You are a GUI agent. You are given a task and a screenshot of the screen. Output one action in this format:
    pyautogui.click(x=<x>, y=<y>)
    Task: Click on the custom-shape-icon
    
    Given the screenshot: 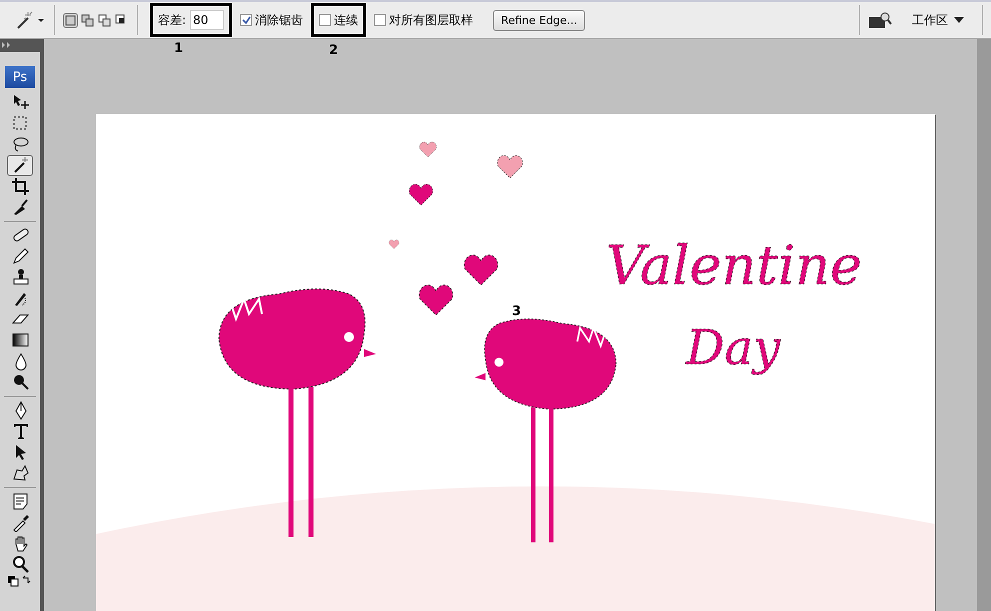 What is the action you would take?
    pyautogui.click(x=20, y=473)
    